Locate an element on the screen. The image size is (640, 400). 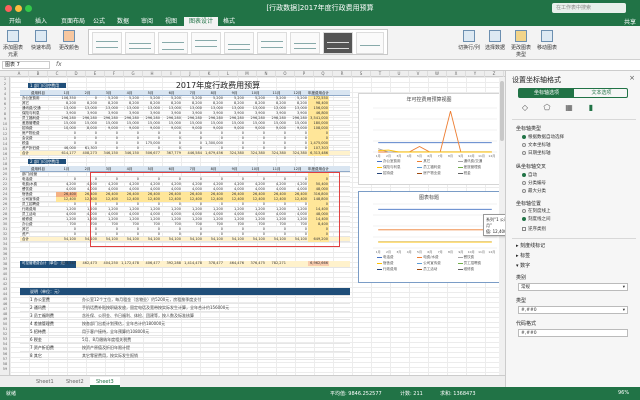
grand-total-cell: 378,477 is located at coordinates (213, 263).